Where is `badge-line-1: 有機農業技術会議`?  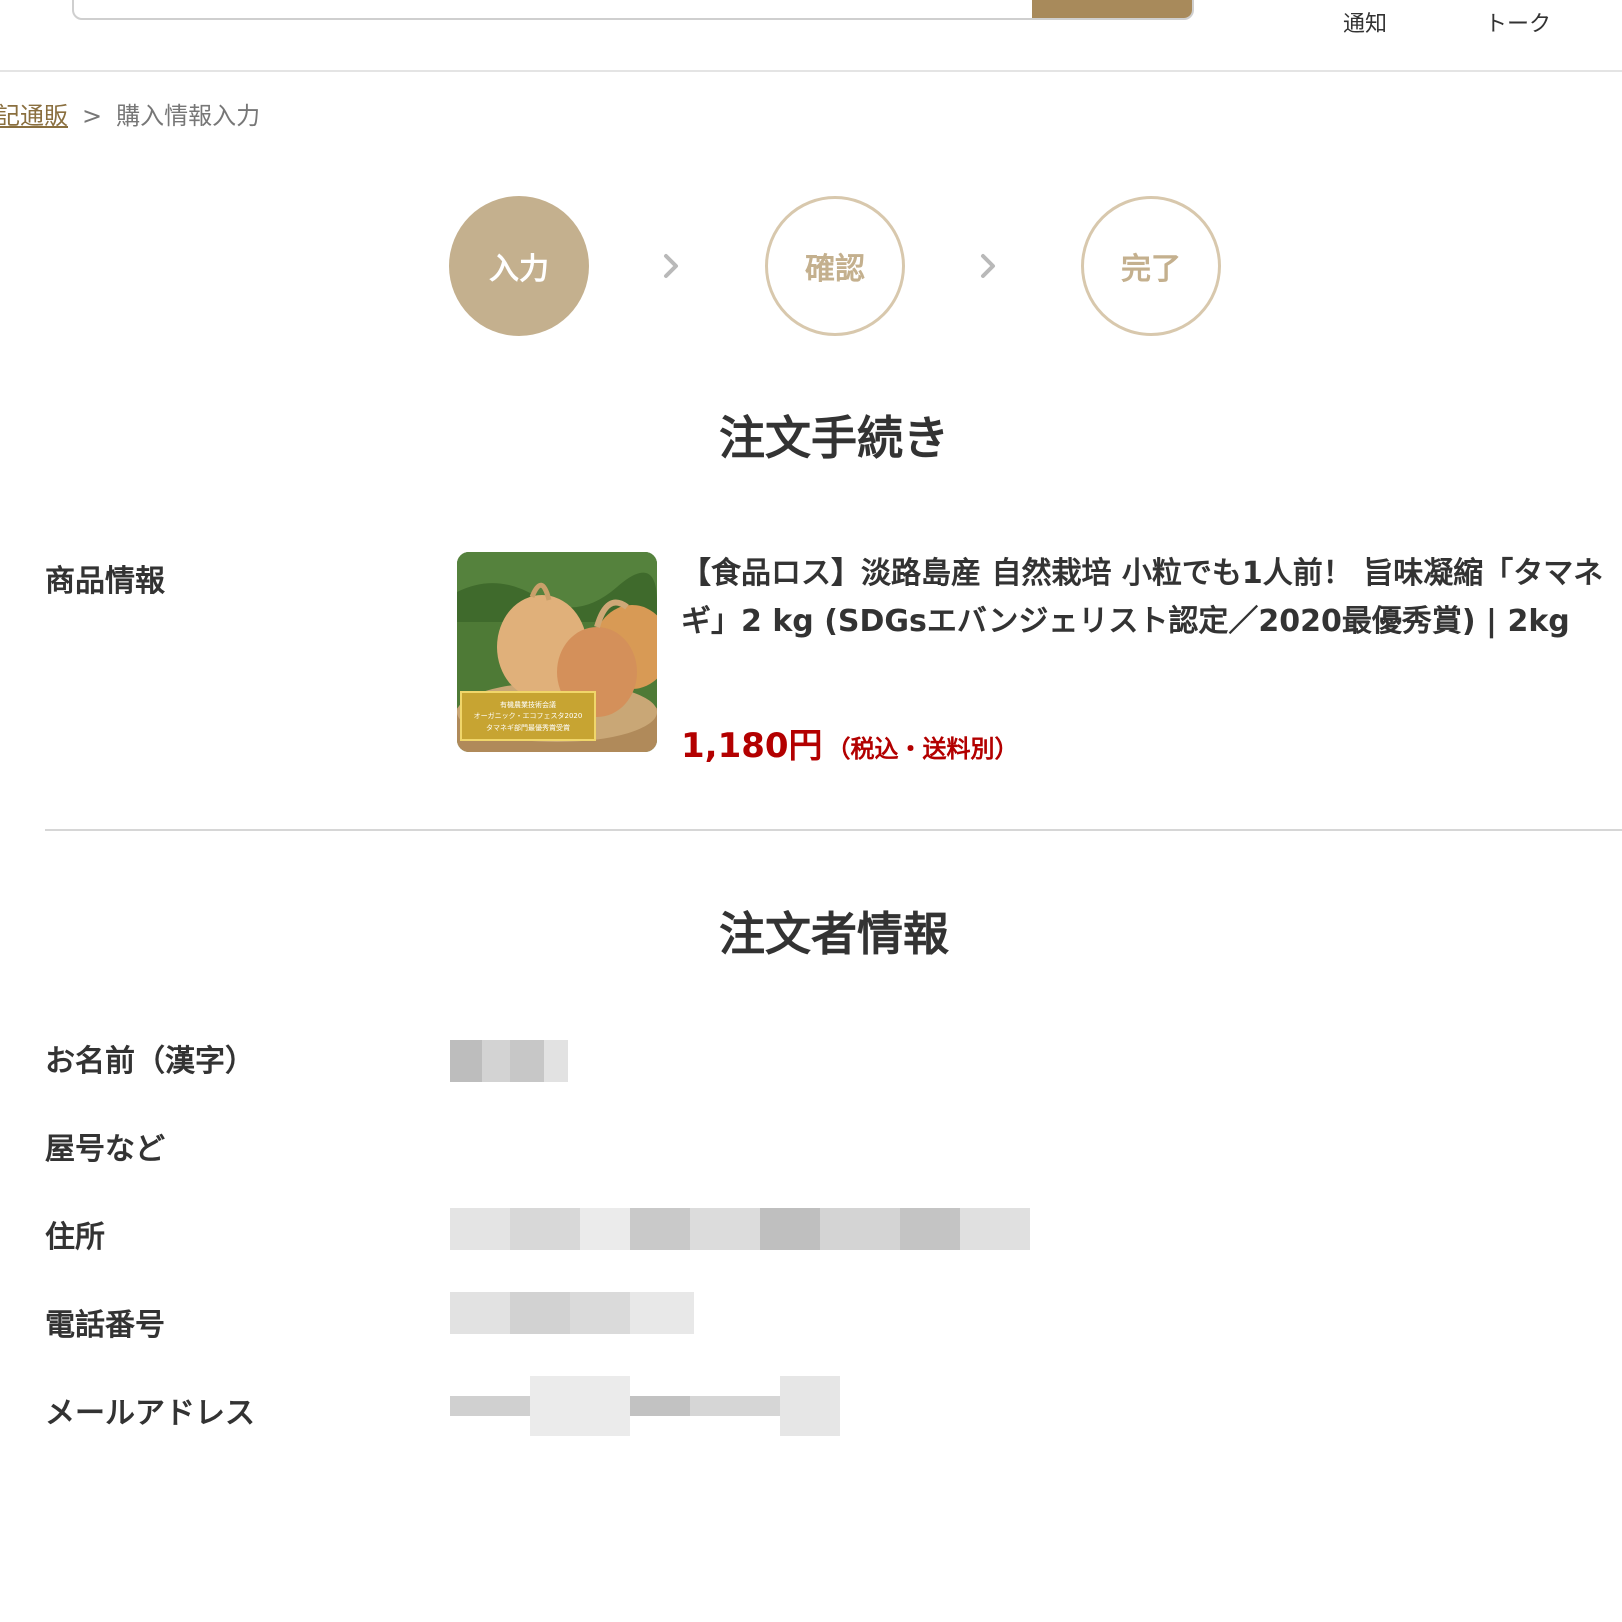
badge-line-1: 有機農業技術会議 is located at coordinates (528, 704).